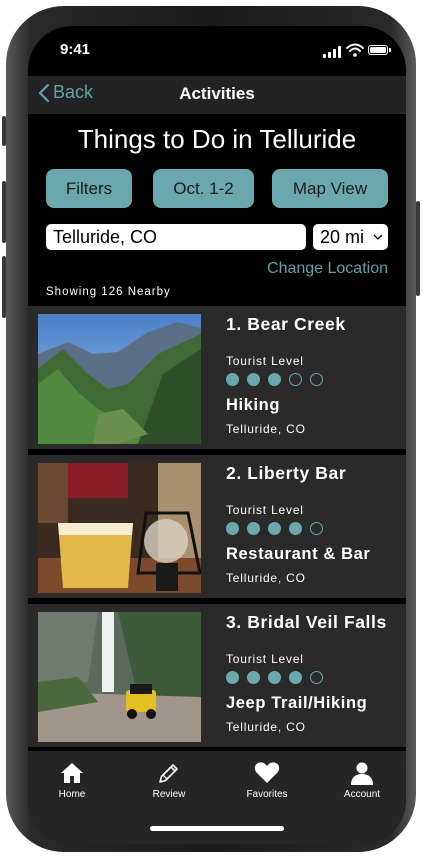 The image size is (423, 860). I want to click on tab-label-account: Account, so click(362, 794).